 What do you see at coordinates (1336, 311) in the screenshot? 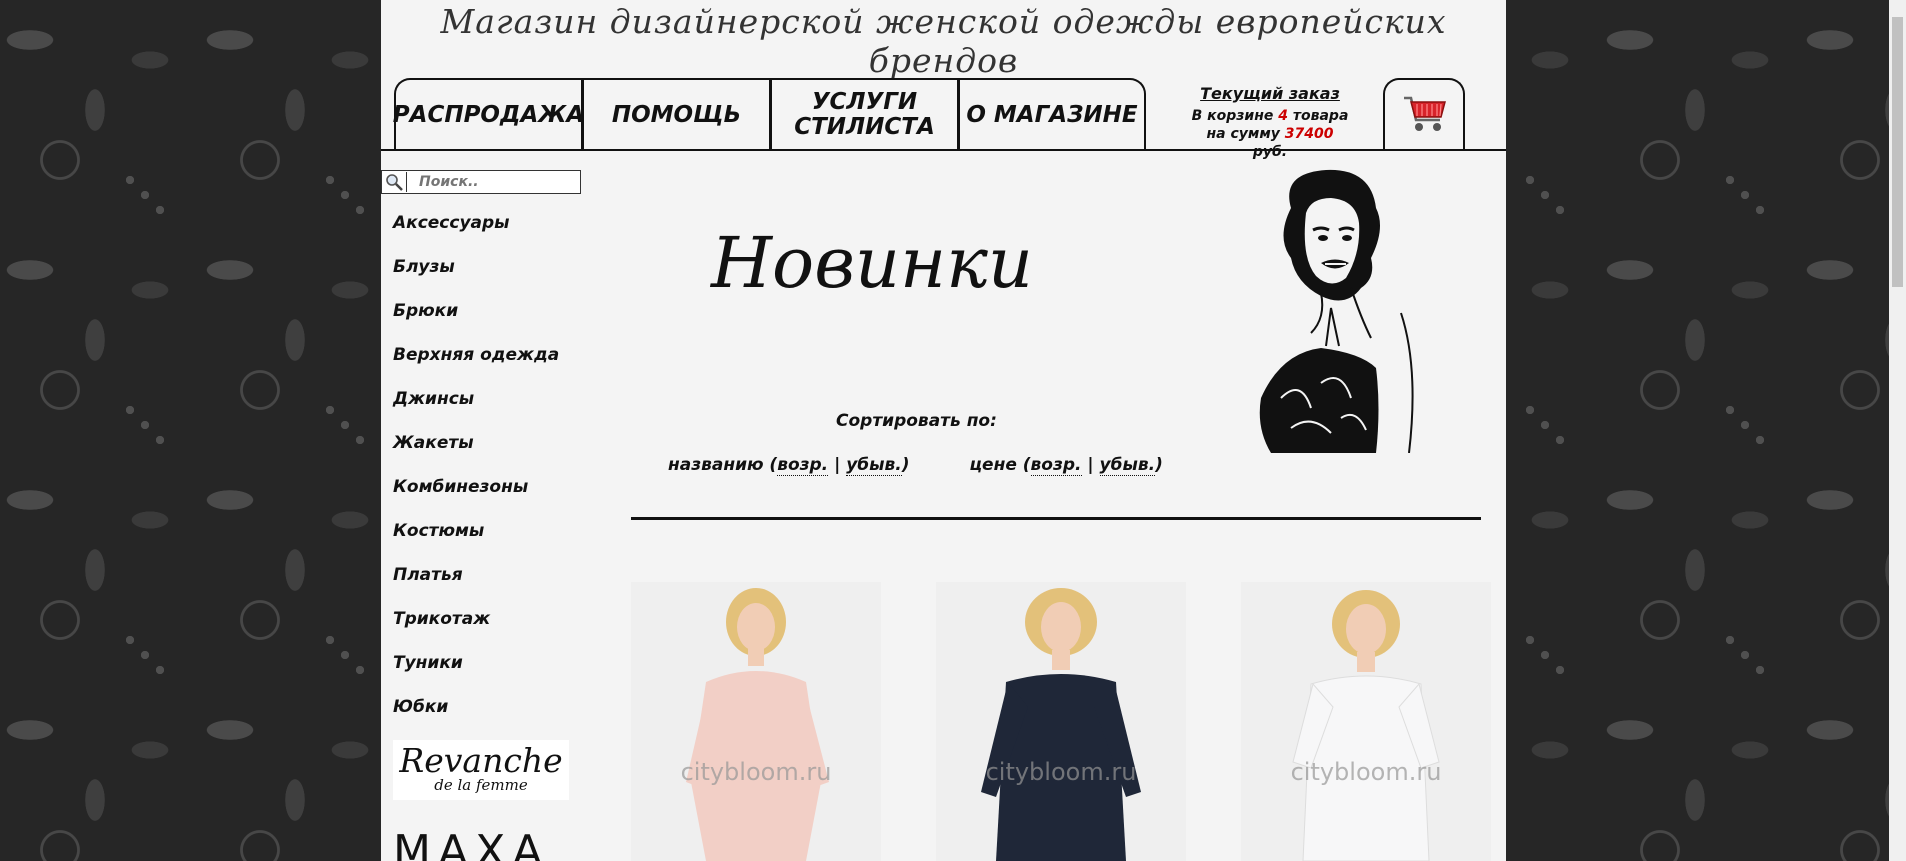
I see `marilyn-portrait-image` at bounding box center [1336, 311].